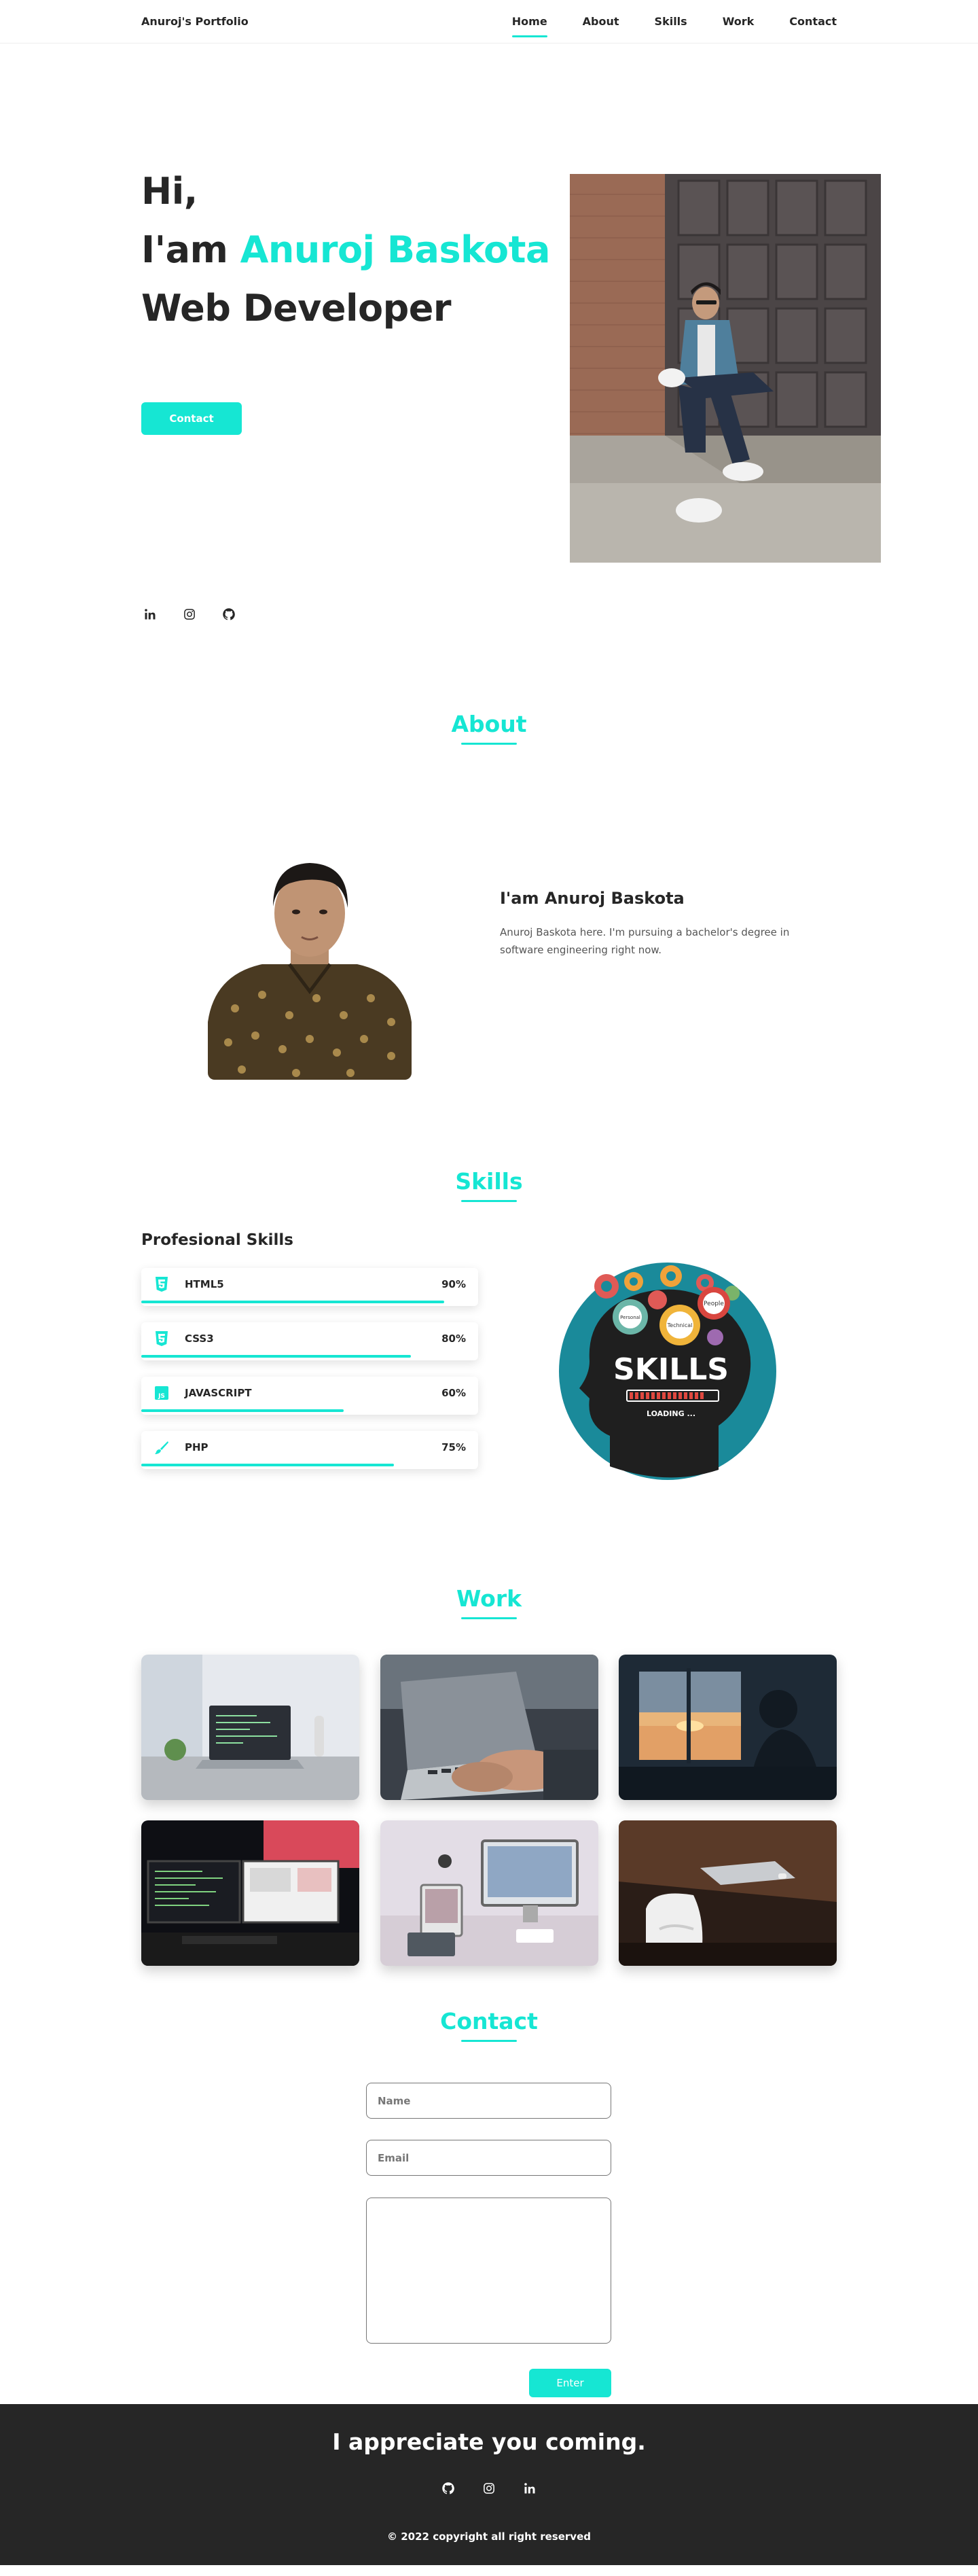 This screenshot has height=2576, width=978. What do you see at coordinates (489, 1181) in the screenshot?
I see `skills-title: Skills` at bounding box center [489, 1181].